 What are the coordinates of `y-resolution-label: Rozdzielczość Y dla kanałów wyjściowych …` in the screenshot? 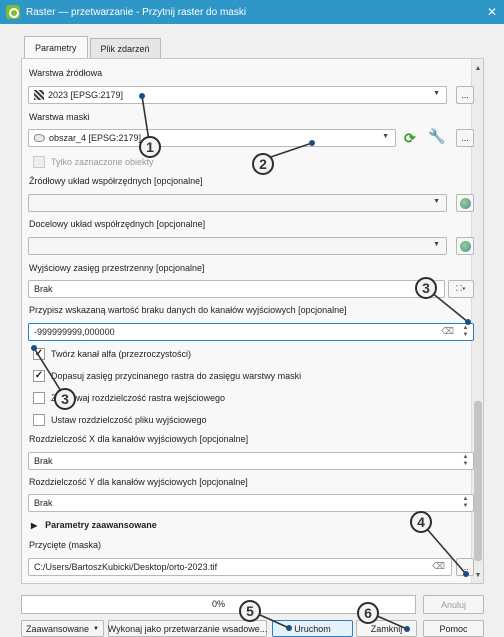 It's located at (138, 482).